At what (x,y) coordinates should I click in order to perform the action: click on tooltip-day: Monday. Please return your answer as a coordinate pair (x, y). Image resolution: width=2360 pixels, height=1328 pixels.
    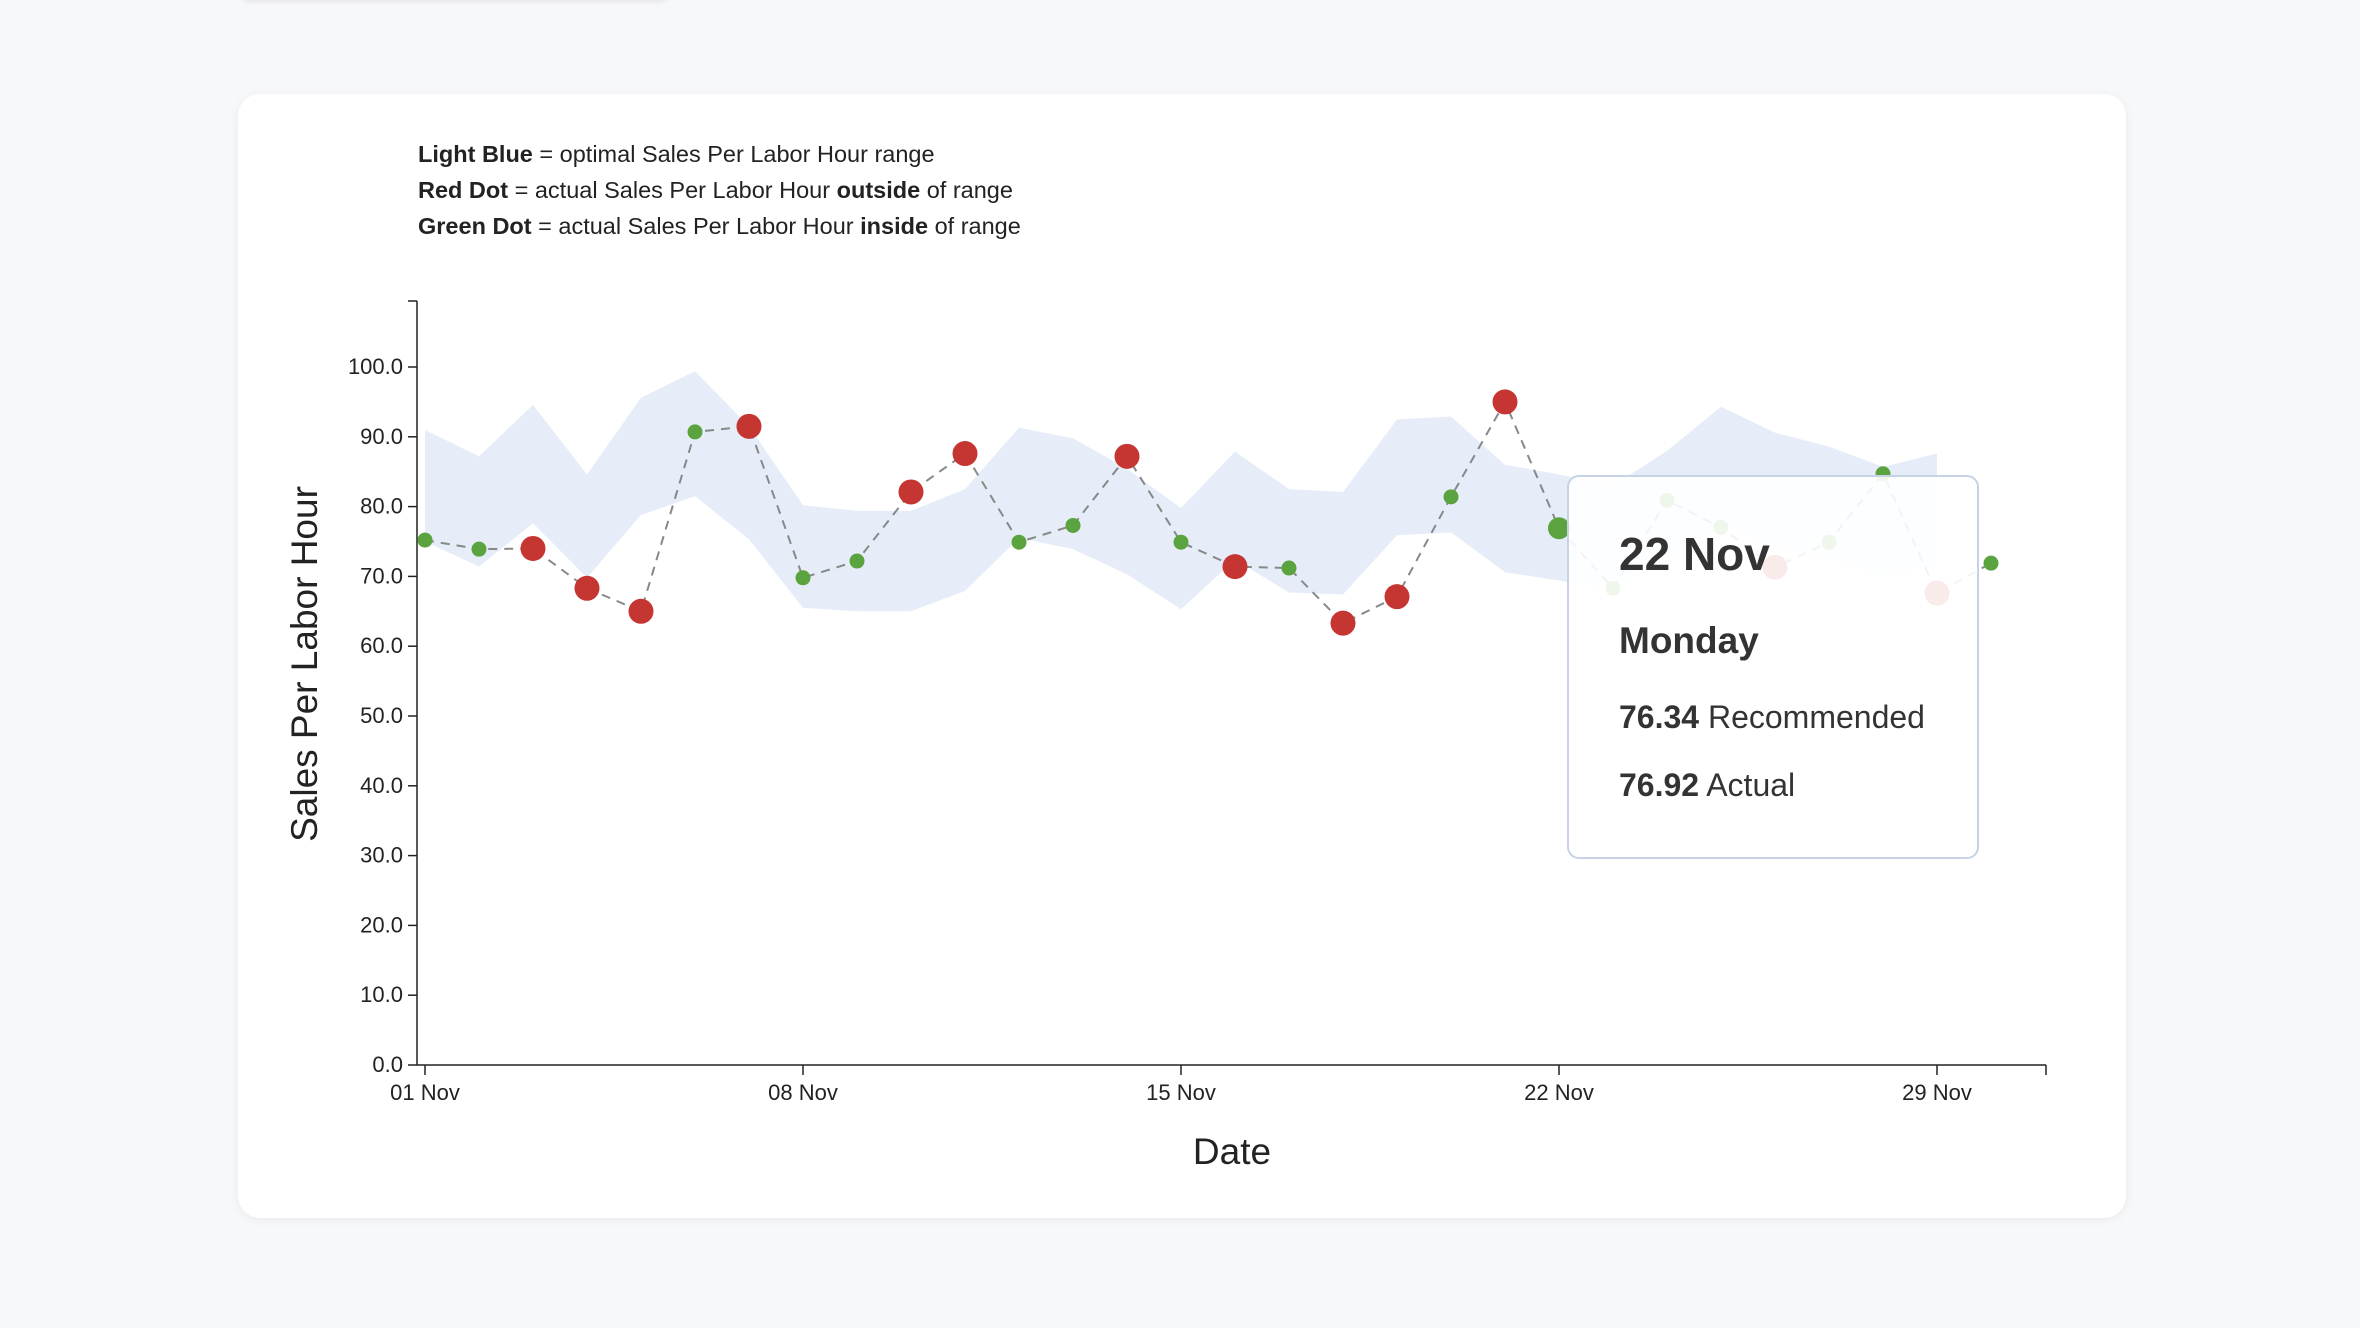
    Looking at the image, I should click on (1689, 640).